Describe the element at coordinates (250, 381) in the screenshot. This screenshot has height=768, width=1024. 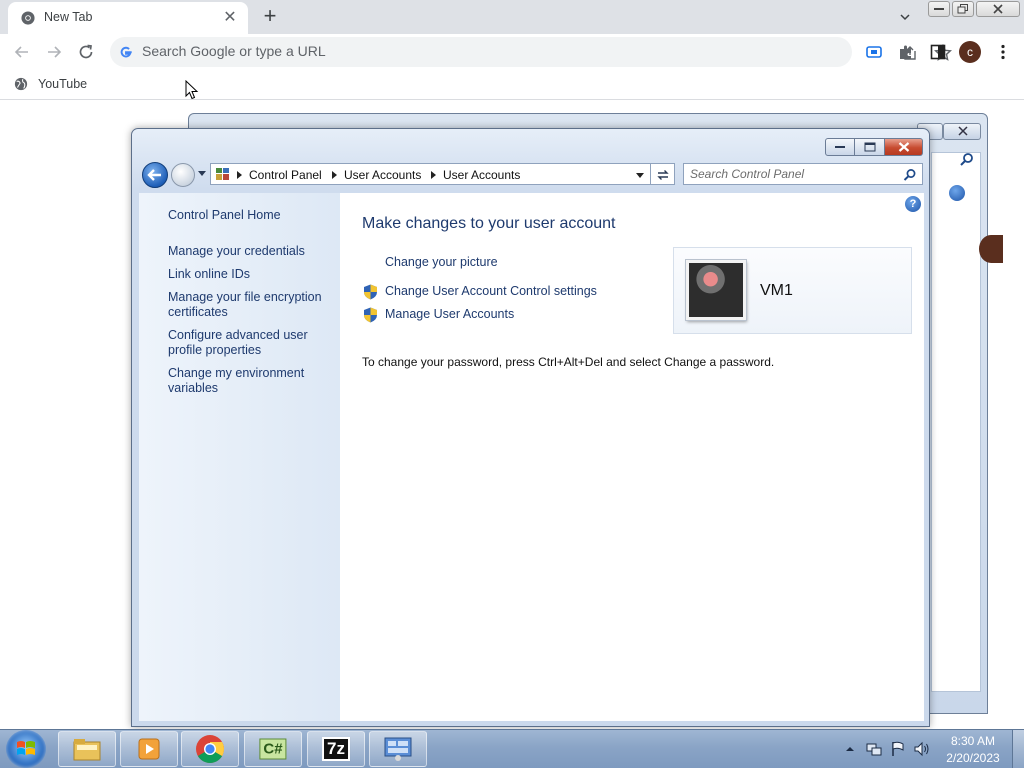
I see `link-environment-variables: Change my environment variables` at that location.